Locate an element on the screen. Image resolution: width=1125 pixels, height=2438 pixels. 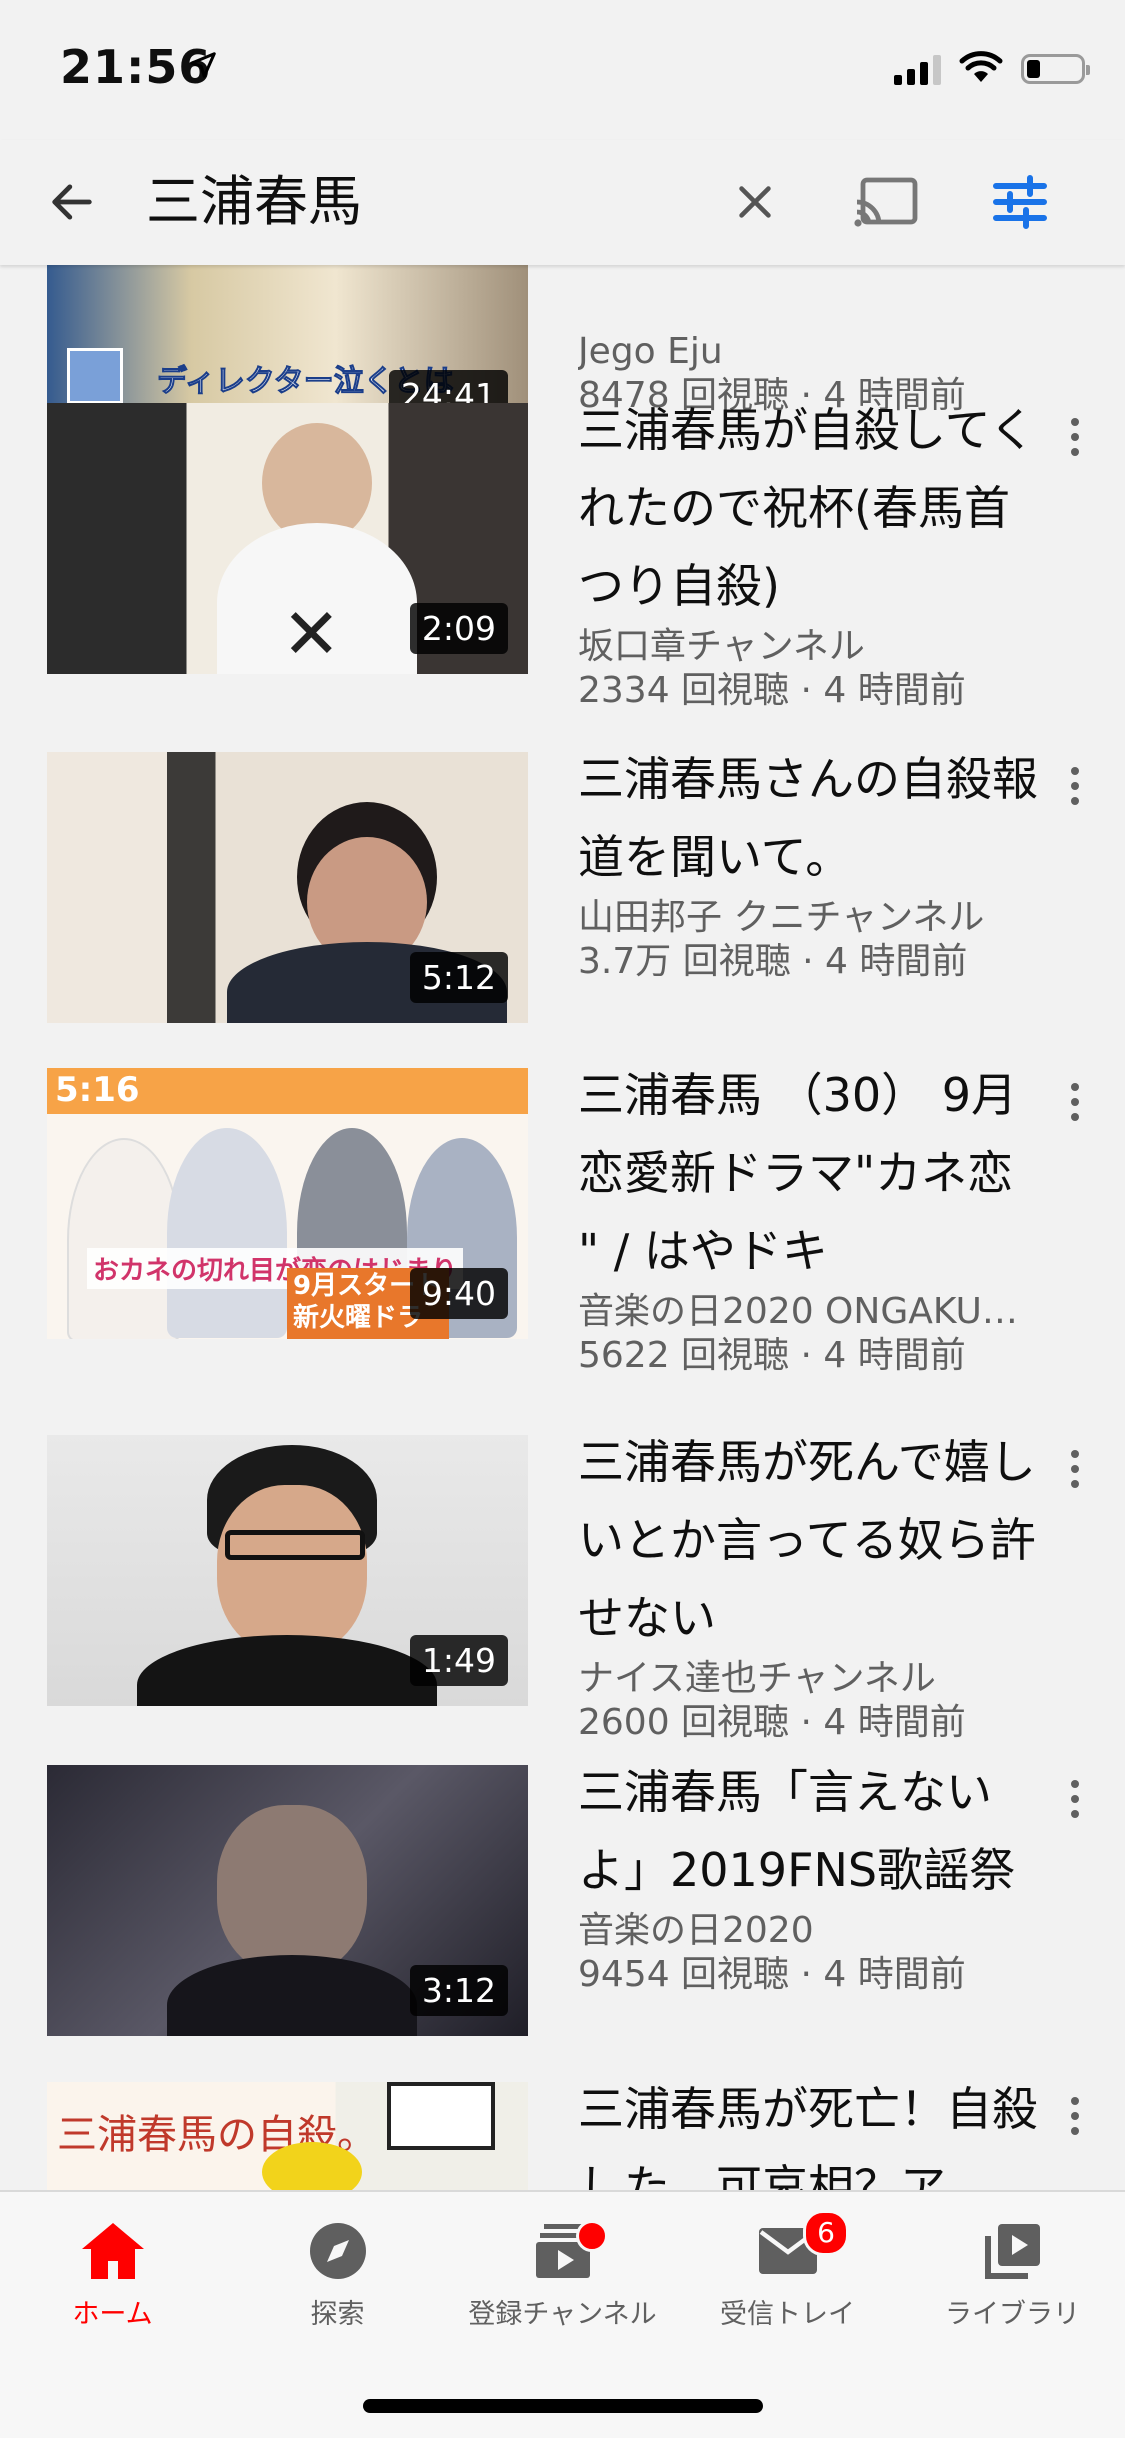
video-thumbnail: 3:12 is located at coordinates (287, 1900).